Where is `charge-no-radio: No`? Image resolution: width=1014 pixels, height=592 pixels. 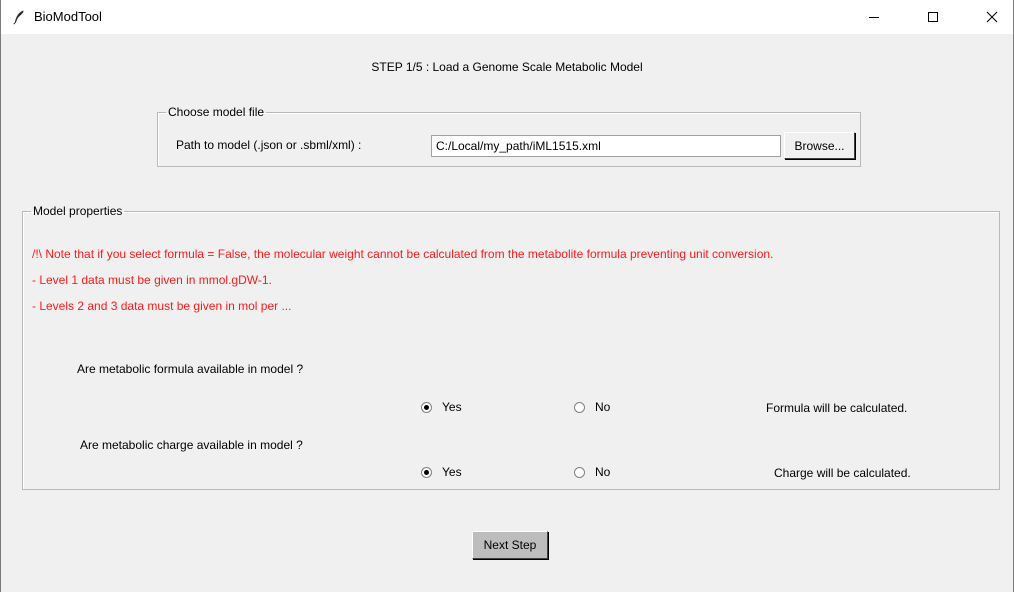
charge-no-radio: No is located at coordinates (592, 472).